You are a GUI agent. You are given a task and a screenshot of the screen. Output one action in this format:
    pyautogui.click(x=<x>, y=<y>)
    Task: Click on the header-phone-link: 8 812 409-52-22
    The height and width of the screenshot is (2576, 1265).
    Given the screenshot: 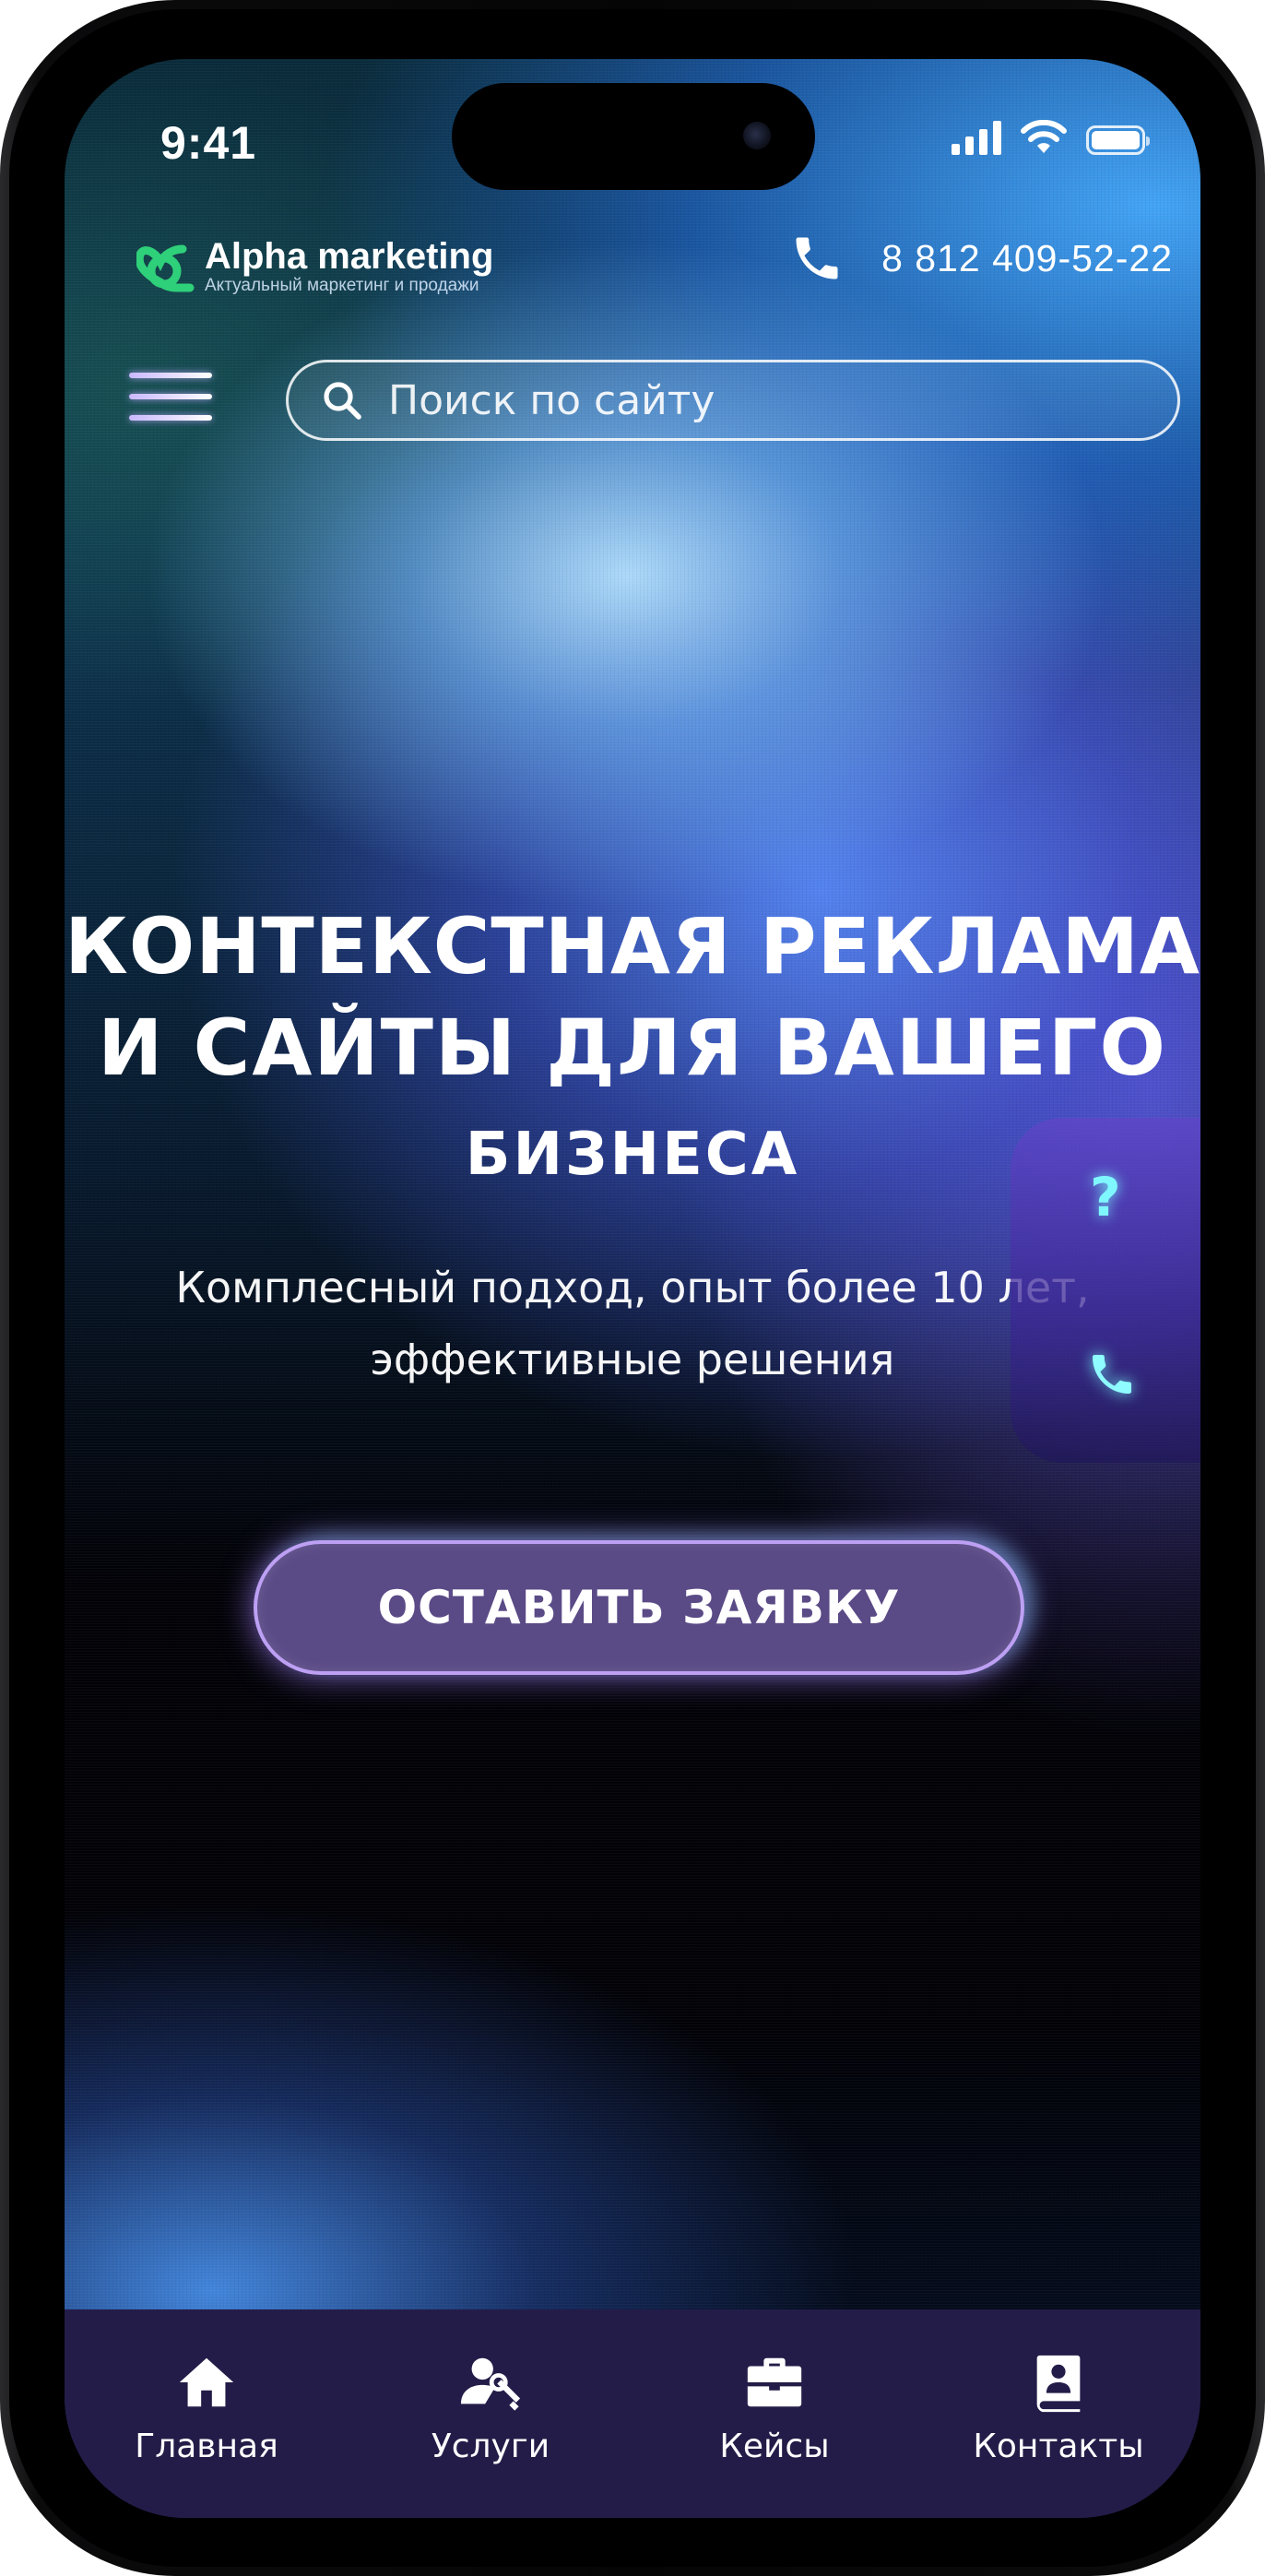 What is the action you would take?
    pyautogui.click(x=981, y=258)
    